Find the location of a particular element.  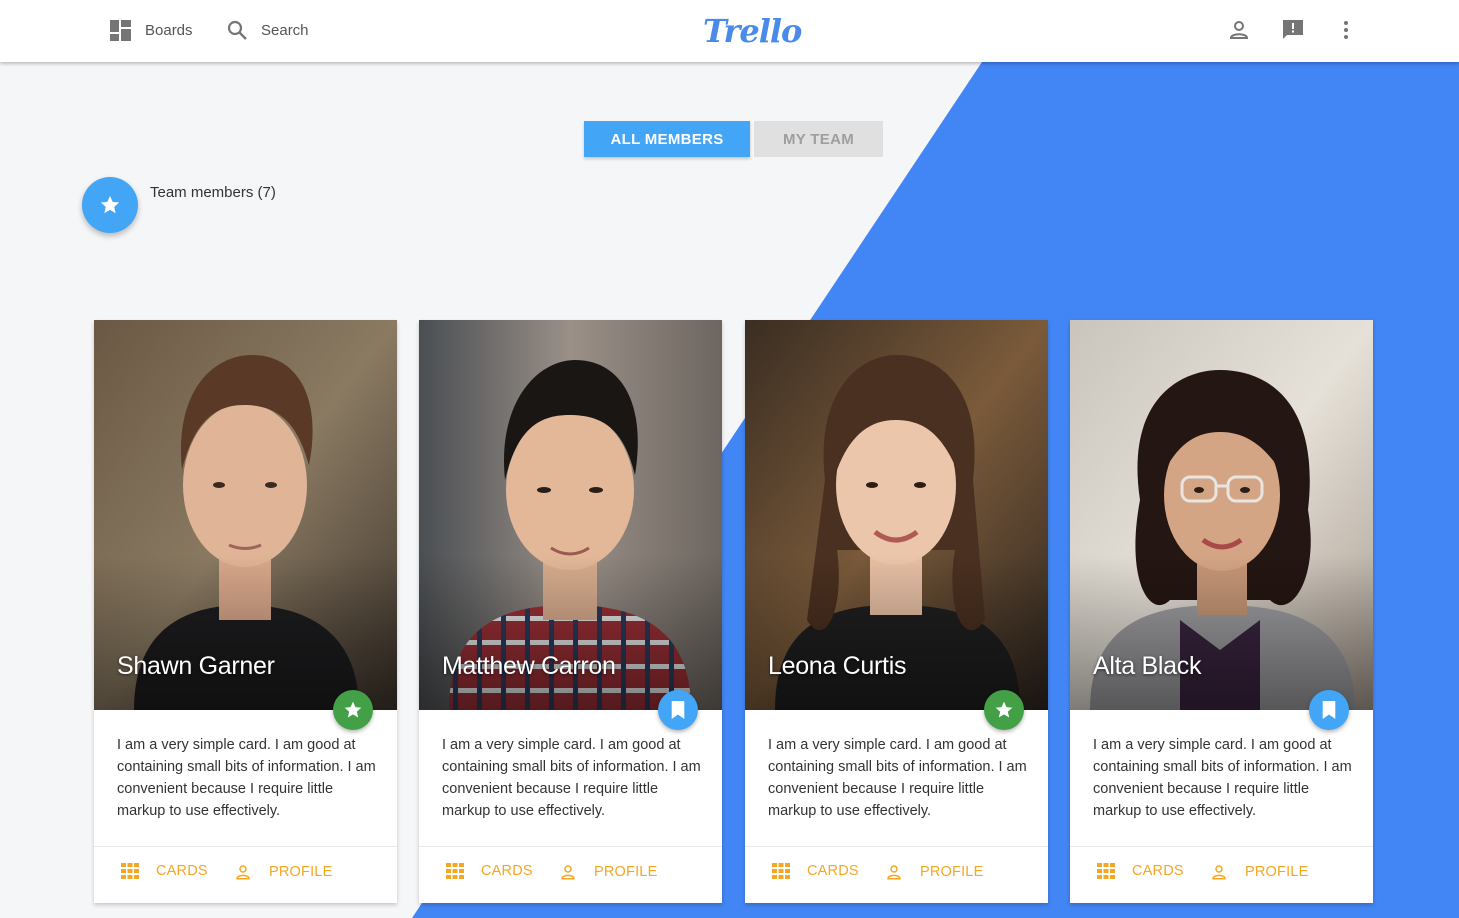

member-name: Leona Curtis is located at coordinates (837, 666).